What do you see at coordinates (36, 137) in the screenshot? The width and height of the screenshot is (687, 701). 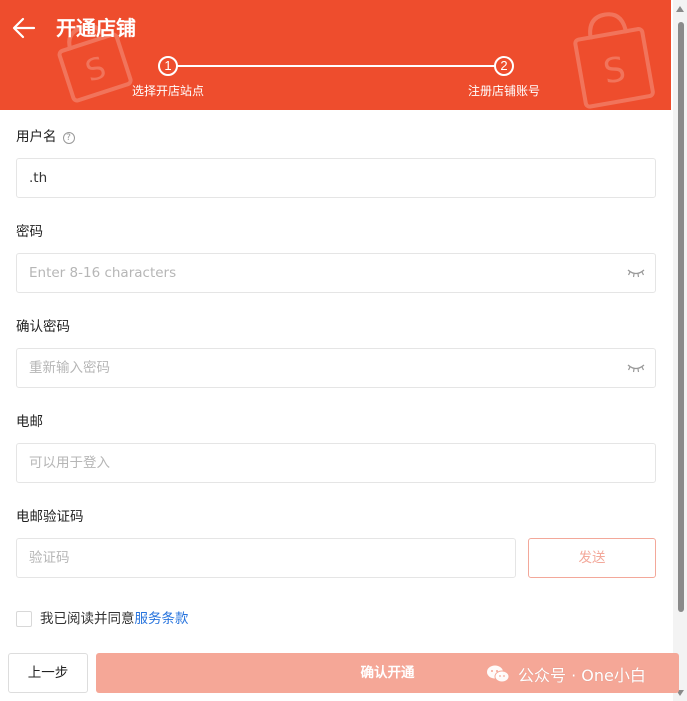 I see `username-label: 用户名` at bounding box center [36, 137].